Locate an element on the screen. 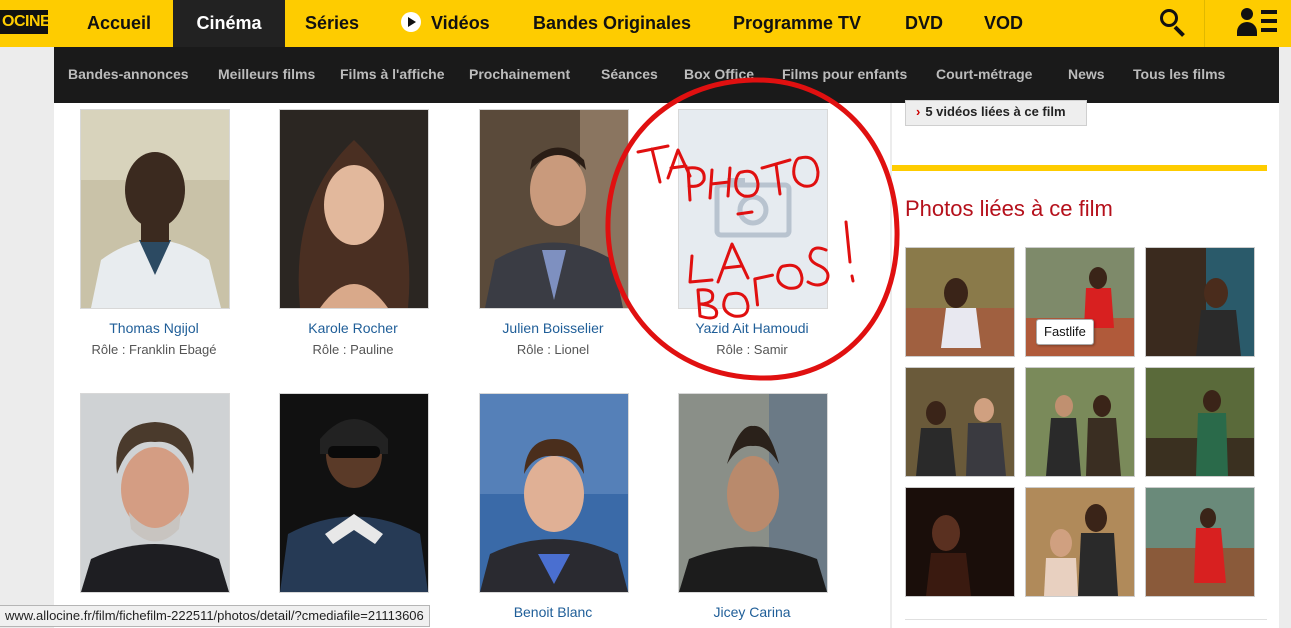  cast-photo-julien-boisselier is located at coordinates (554, 209).